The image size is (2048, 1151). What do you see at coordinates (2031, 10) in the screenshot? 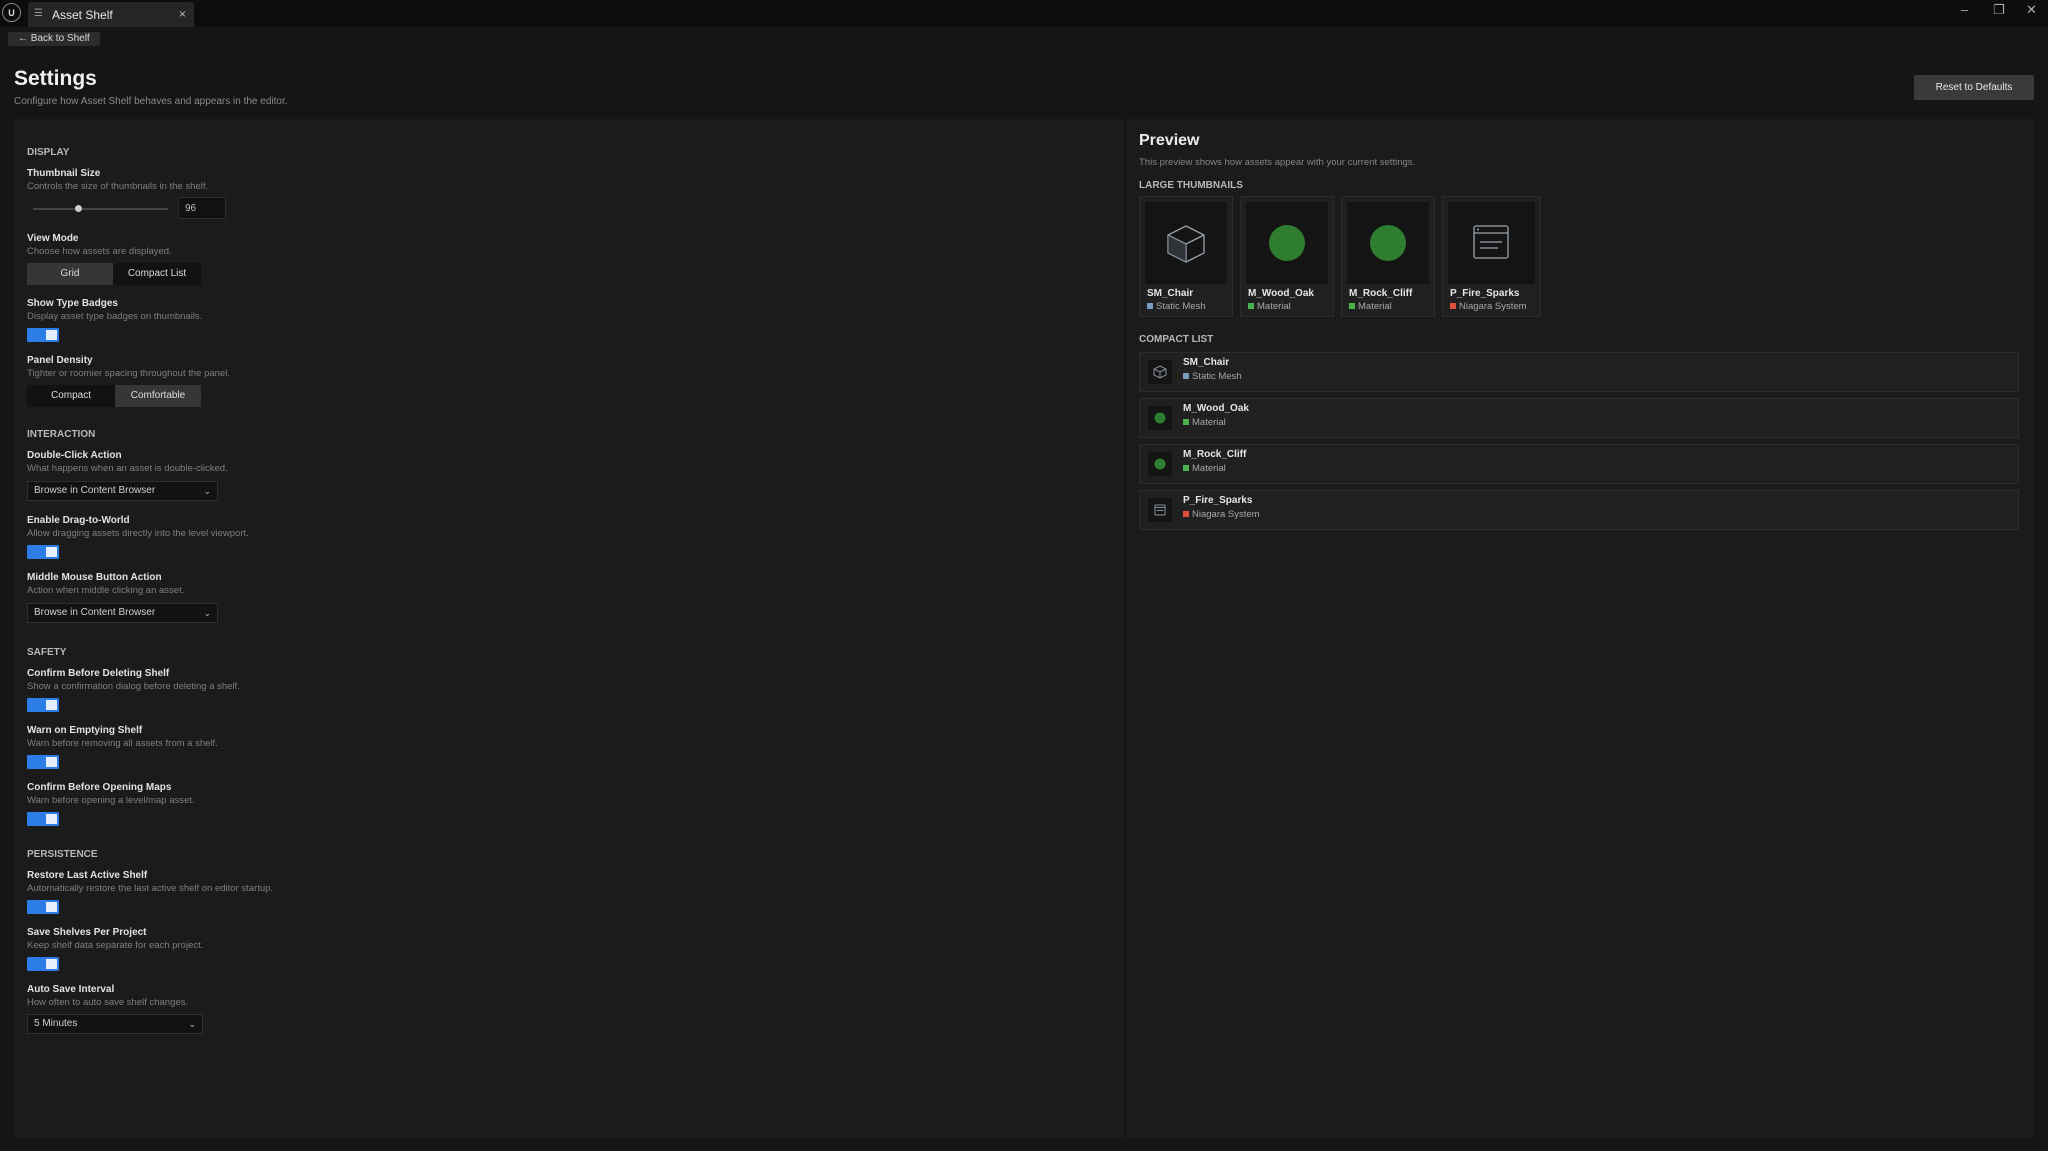
I see `close-window-icon: ✕` at bounding box center [2031, 10].